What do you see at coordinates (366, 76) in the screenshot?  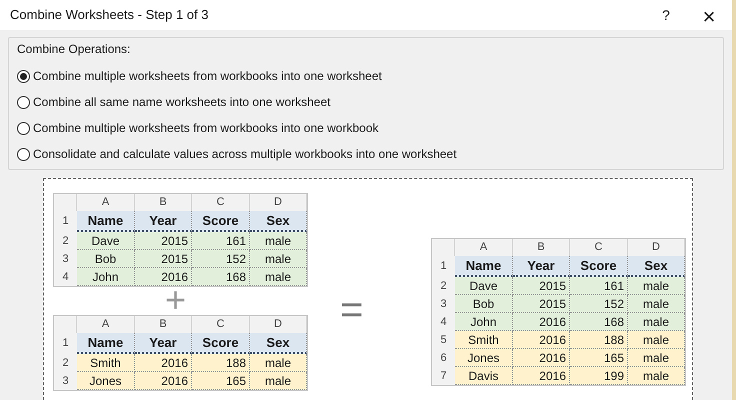 I see `radio-option: Combine multiple worksheets from workbooks into one worksheet` at bounding box center [366, 76].